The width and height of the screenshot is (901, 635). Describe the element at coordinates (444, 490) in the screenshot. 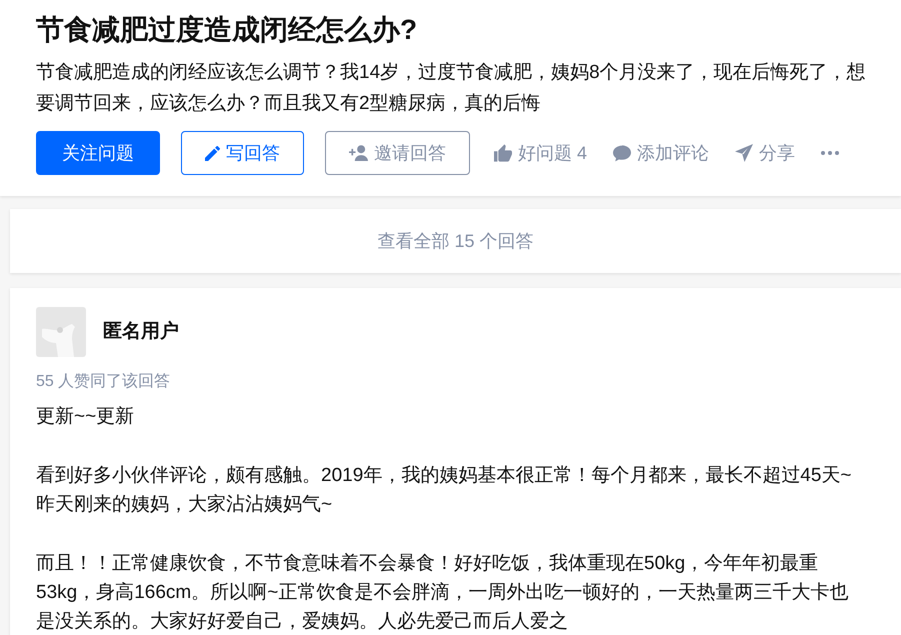

I see `answer-paragraph: 看到好多小伙伴评论，颇有感触。2019年，我的姨妈基本很正常！每个月都来，最长不超过45天~昨天刚来的姨妈，大家沾沾姨妈气~` at that location.